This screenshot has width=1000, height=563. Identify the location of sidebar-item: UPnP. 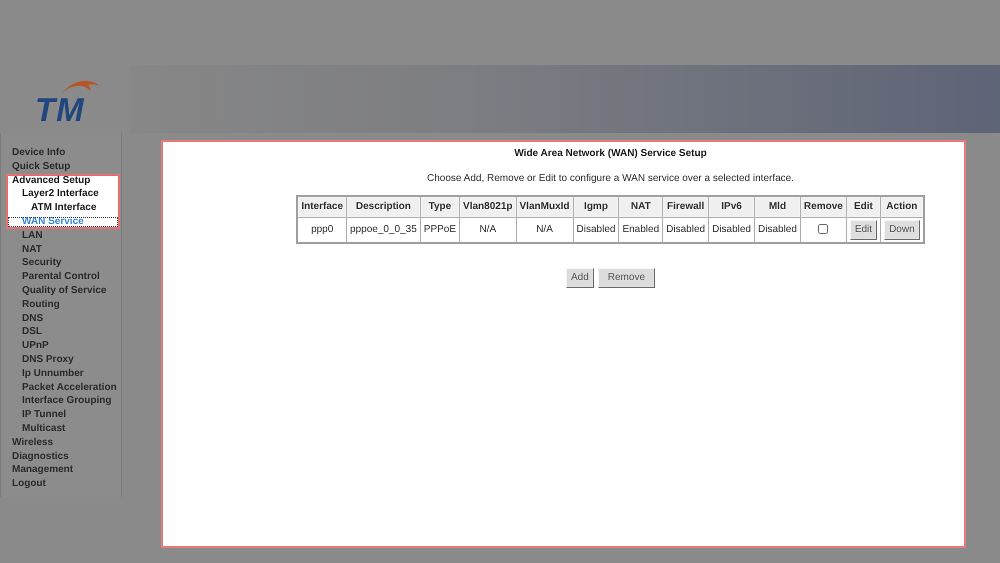
(63, 346).